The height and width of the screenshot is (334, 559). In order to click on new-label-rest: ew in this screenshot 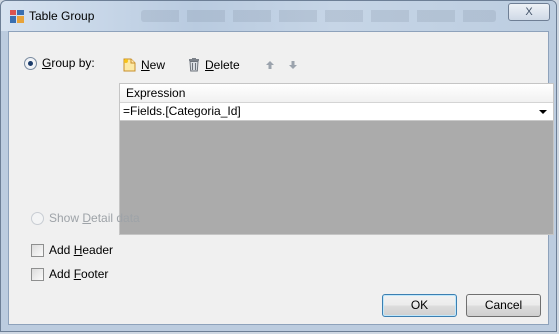, I will do `click(157, 65)`.